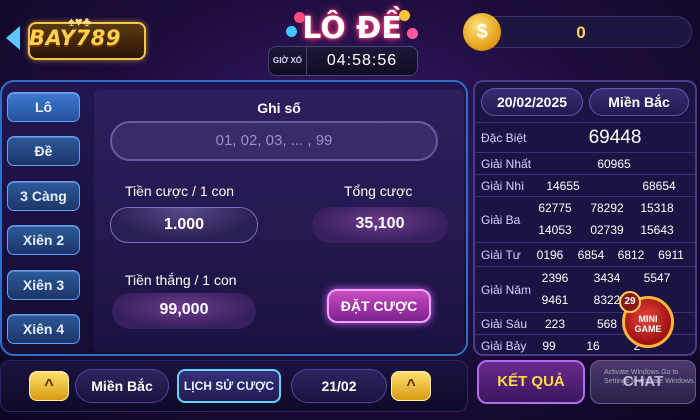 The width and height of the screenshot is (700, 420). Describe the element at coordinates (581, 32) in the screenshot. I see `balance-value: 0` at that location.